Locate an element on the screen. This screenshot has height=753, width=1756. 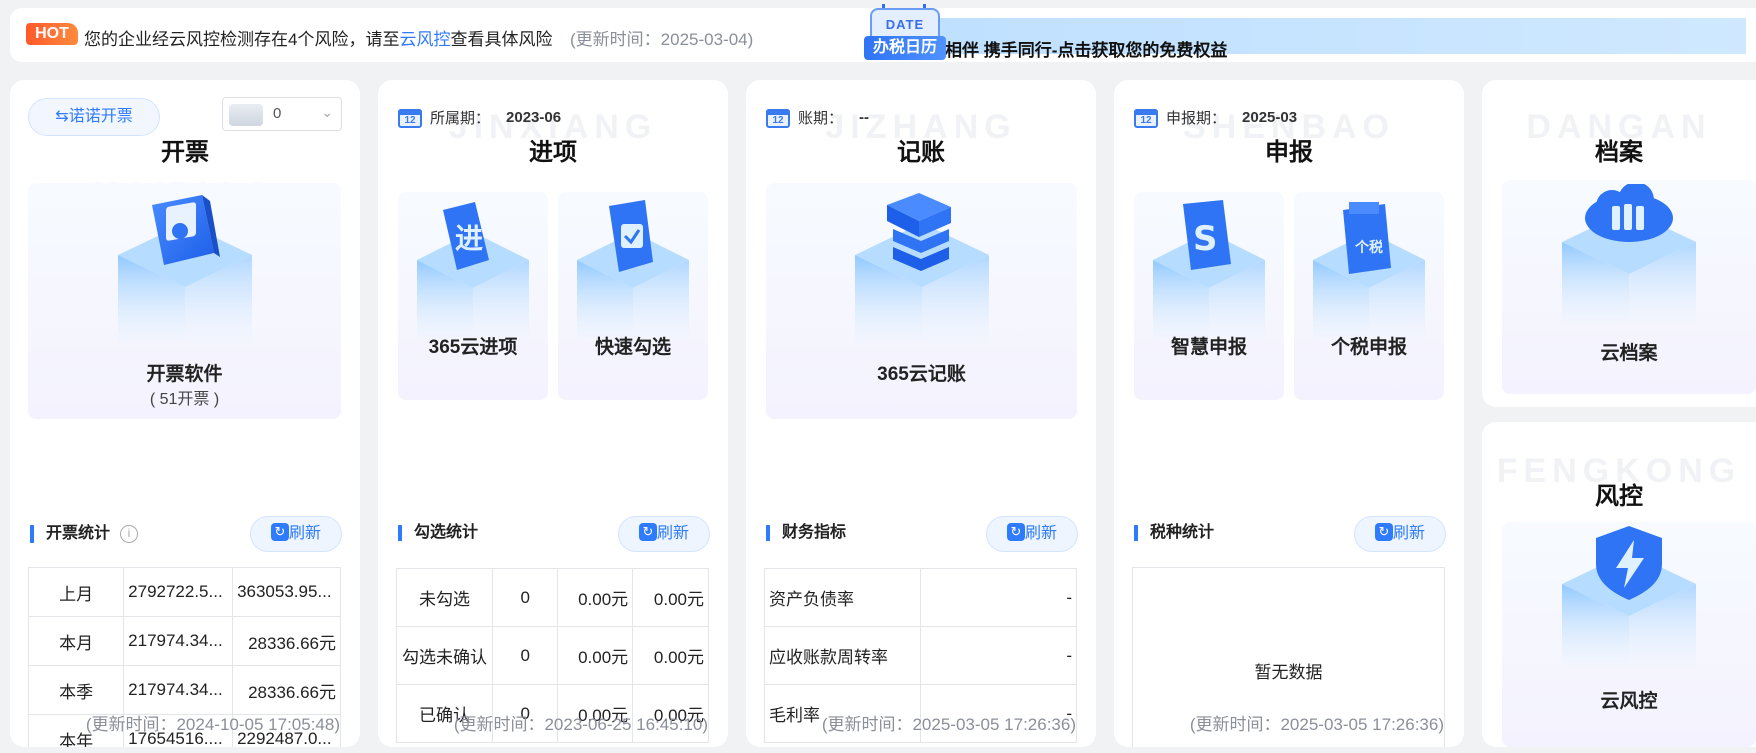
period: 12 所属期： 2023-06 is located at coordinates (479, 117).